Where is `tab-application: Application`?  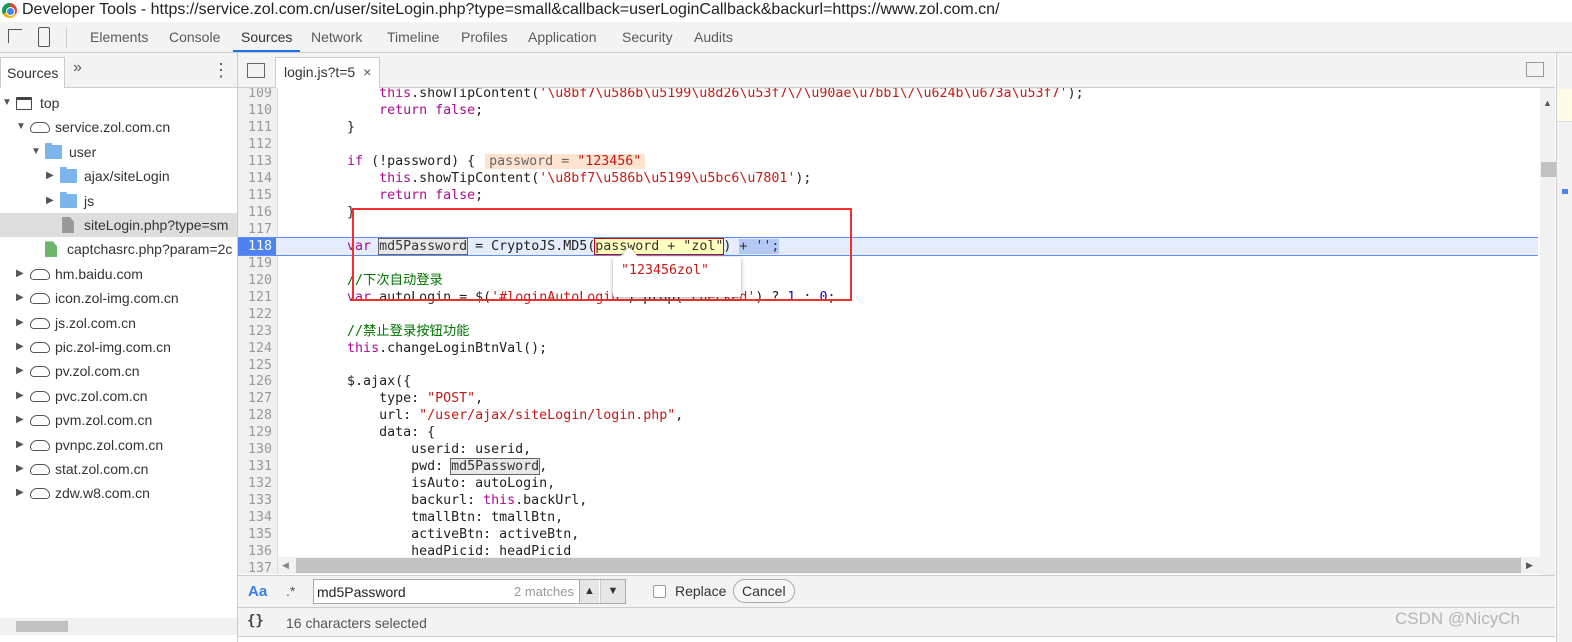
tab-application: Application is located at coordinates (562, 37).